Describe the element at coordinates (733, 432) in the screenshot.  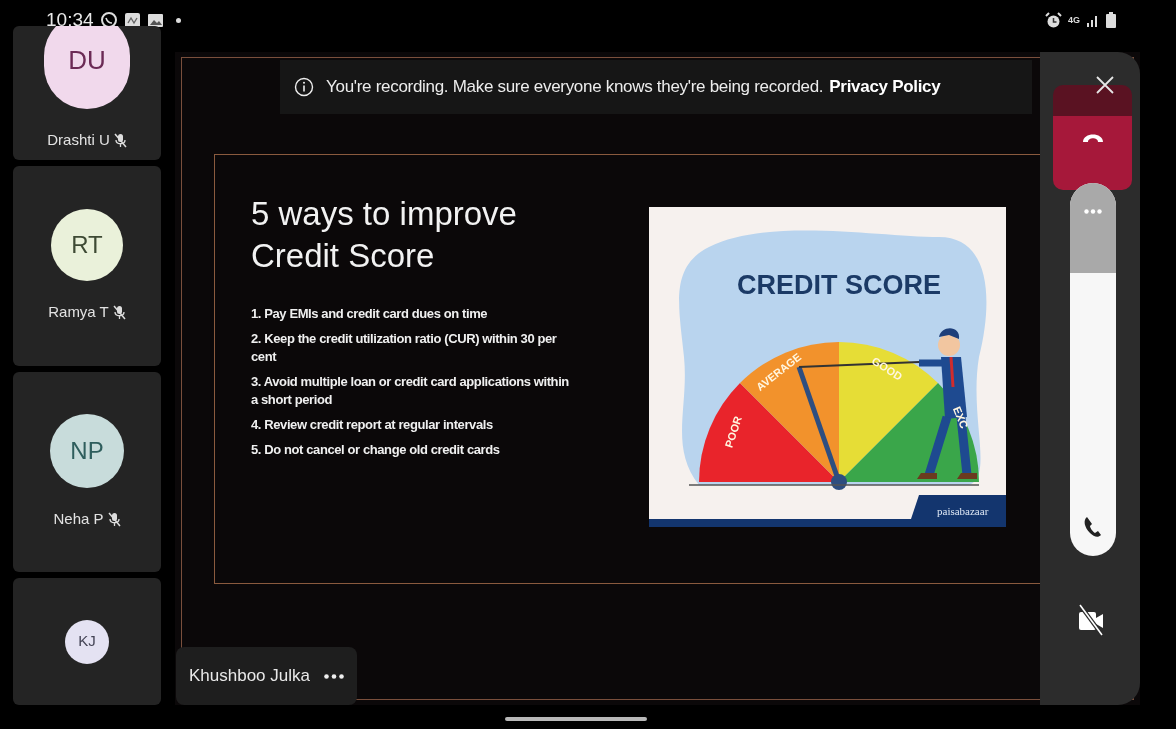
I see `gauge-label: POOR` at that location.